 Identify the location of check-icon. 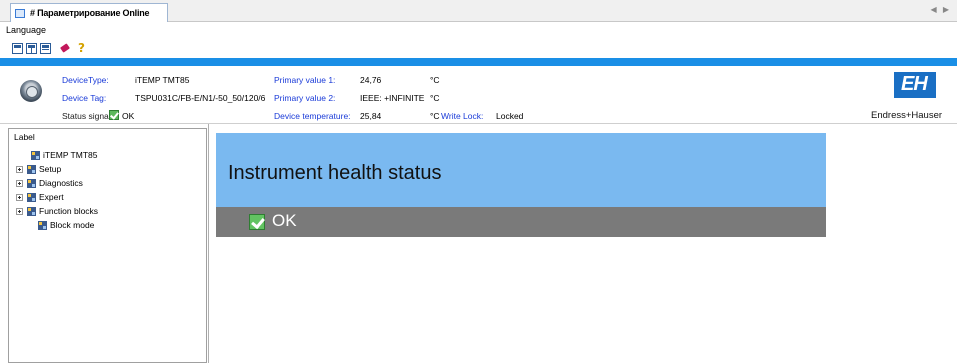
(257, 222).